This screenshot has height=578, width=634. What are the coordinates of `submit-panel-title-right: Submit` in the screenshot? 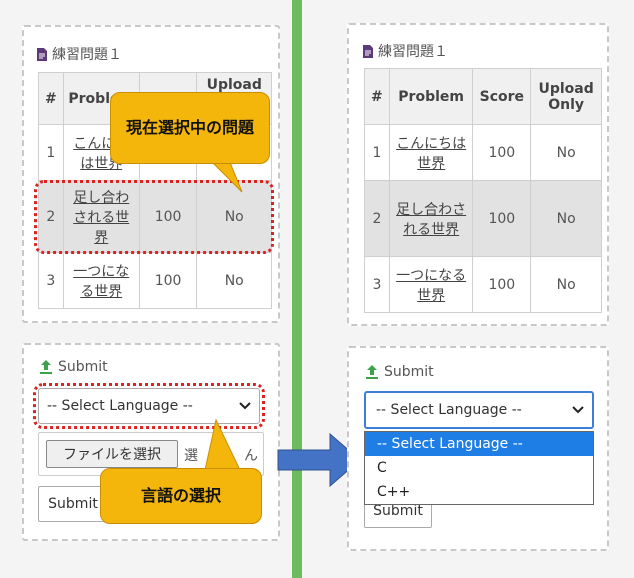 It's located at (399, 372).